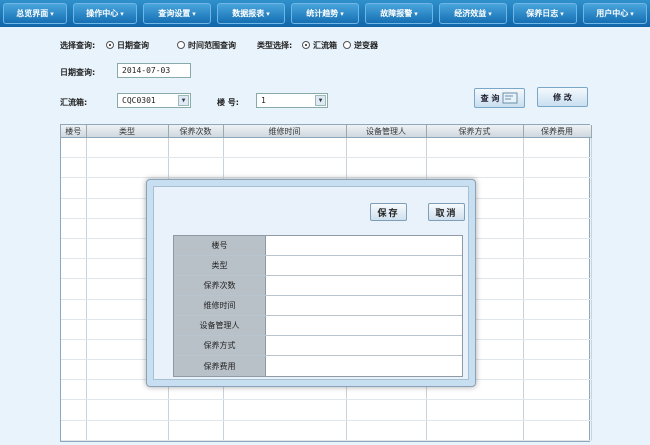 This screenshot has height=445, width=650. Describe the element at coordinates (127, 131) in the screenshot. I see `col-header-type: 类型` at that location.